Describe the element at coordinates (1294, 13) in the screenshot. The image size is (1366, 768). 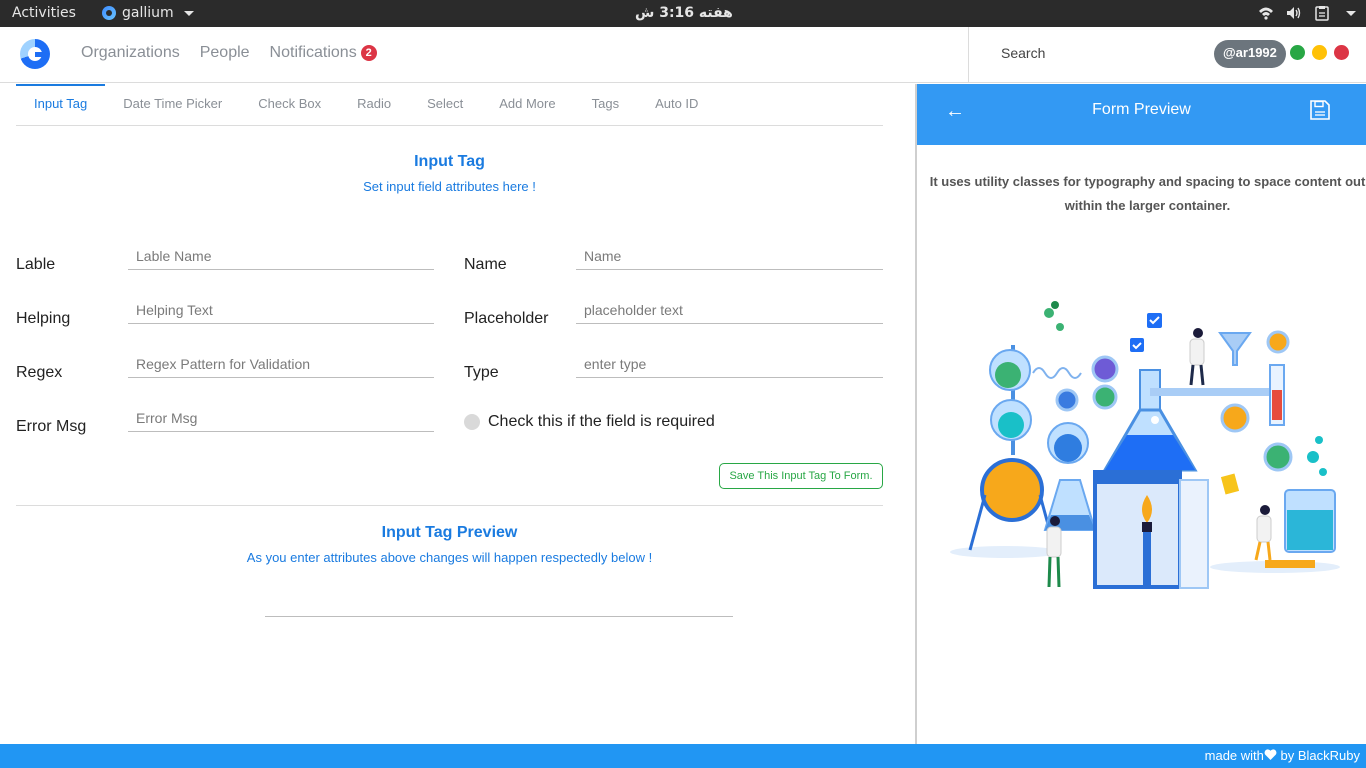
I see `volume-icon` at that location.